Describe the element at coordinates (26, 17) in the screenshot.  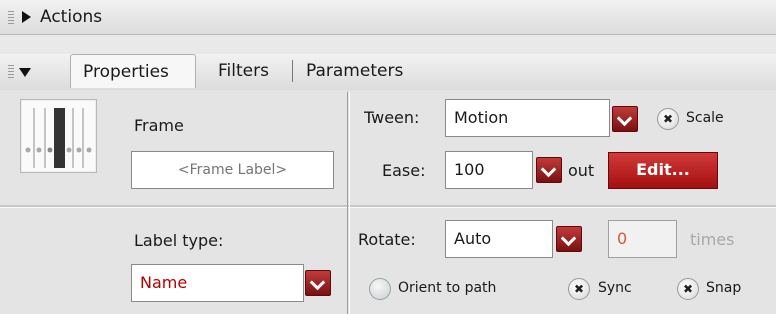
I see `triangle-right-icon` at that location.